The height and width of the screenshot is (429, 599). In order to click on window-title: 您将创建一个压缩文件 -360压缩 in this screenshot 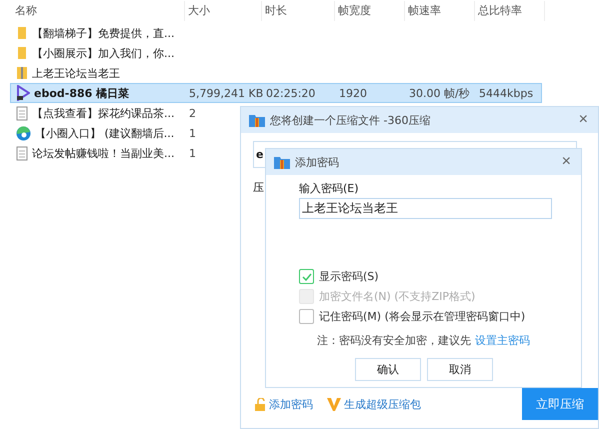, I will do `click(351, 120)`.